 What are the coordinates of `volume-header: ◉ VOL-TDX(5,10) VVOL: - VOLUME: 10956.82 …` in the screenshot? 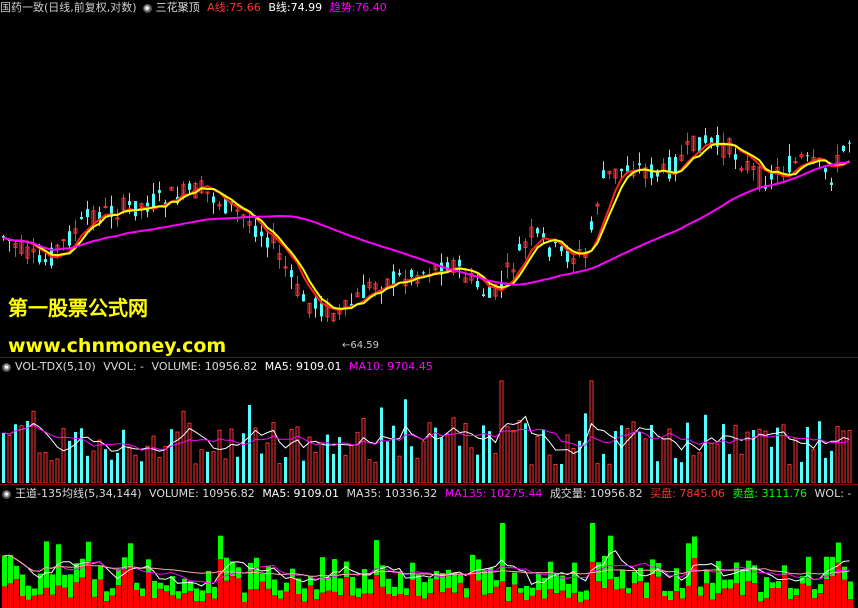 It's located at (218, 367).